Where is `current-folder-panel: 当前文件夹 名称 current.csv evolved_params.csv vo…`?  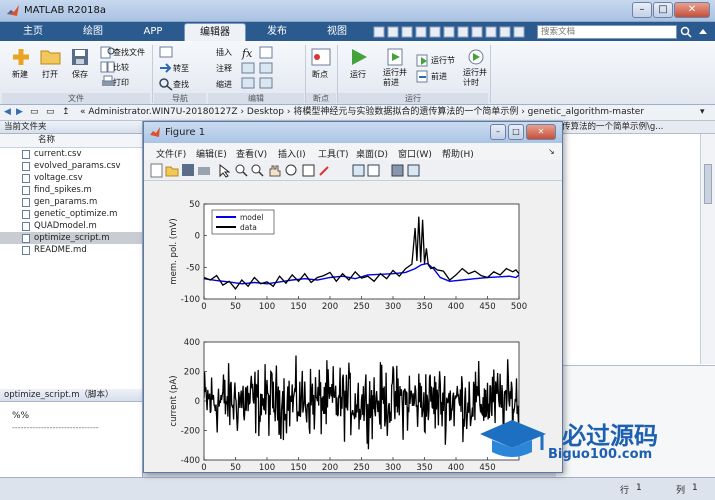 current-folder-panel: 当前文件夹 名称 current.csv evolved_params.csv vo… is located at coordinates (71, 299).